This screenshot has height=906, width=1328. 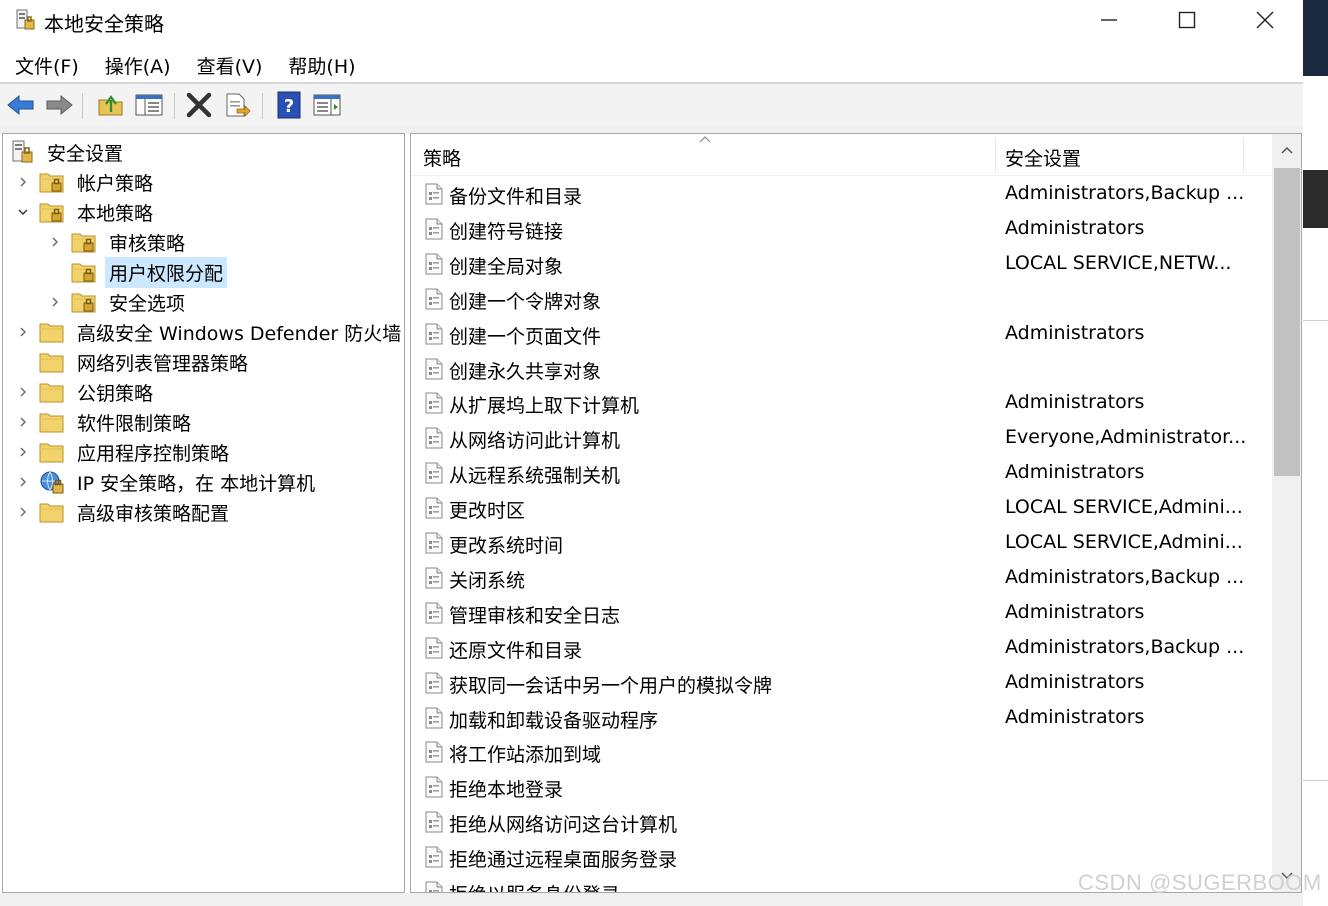 What do you see at coordinates (841, 821) in the screenshot?
I see `policy-row: 拒绝从网络访问这台计算机` at bounding box center [841, 821].